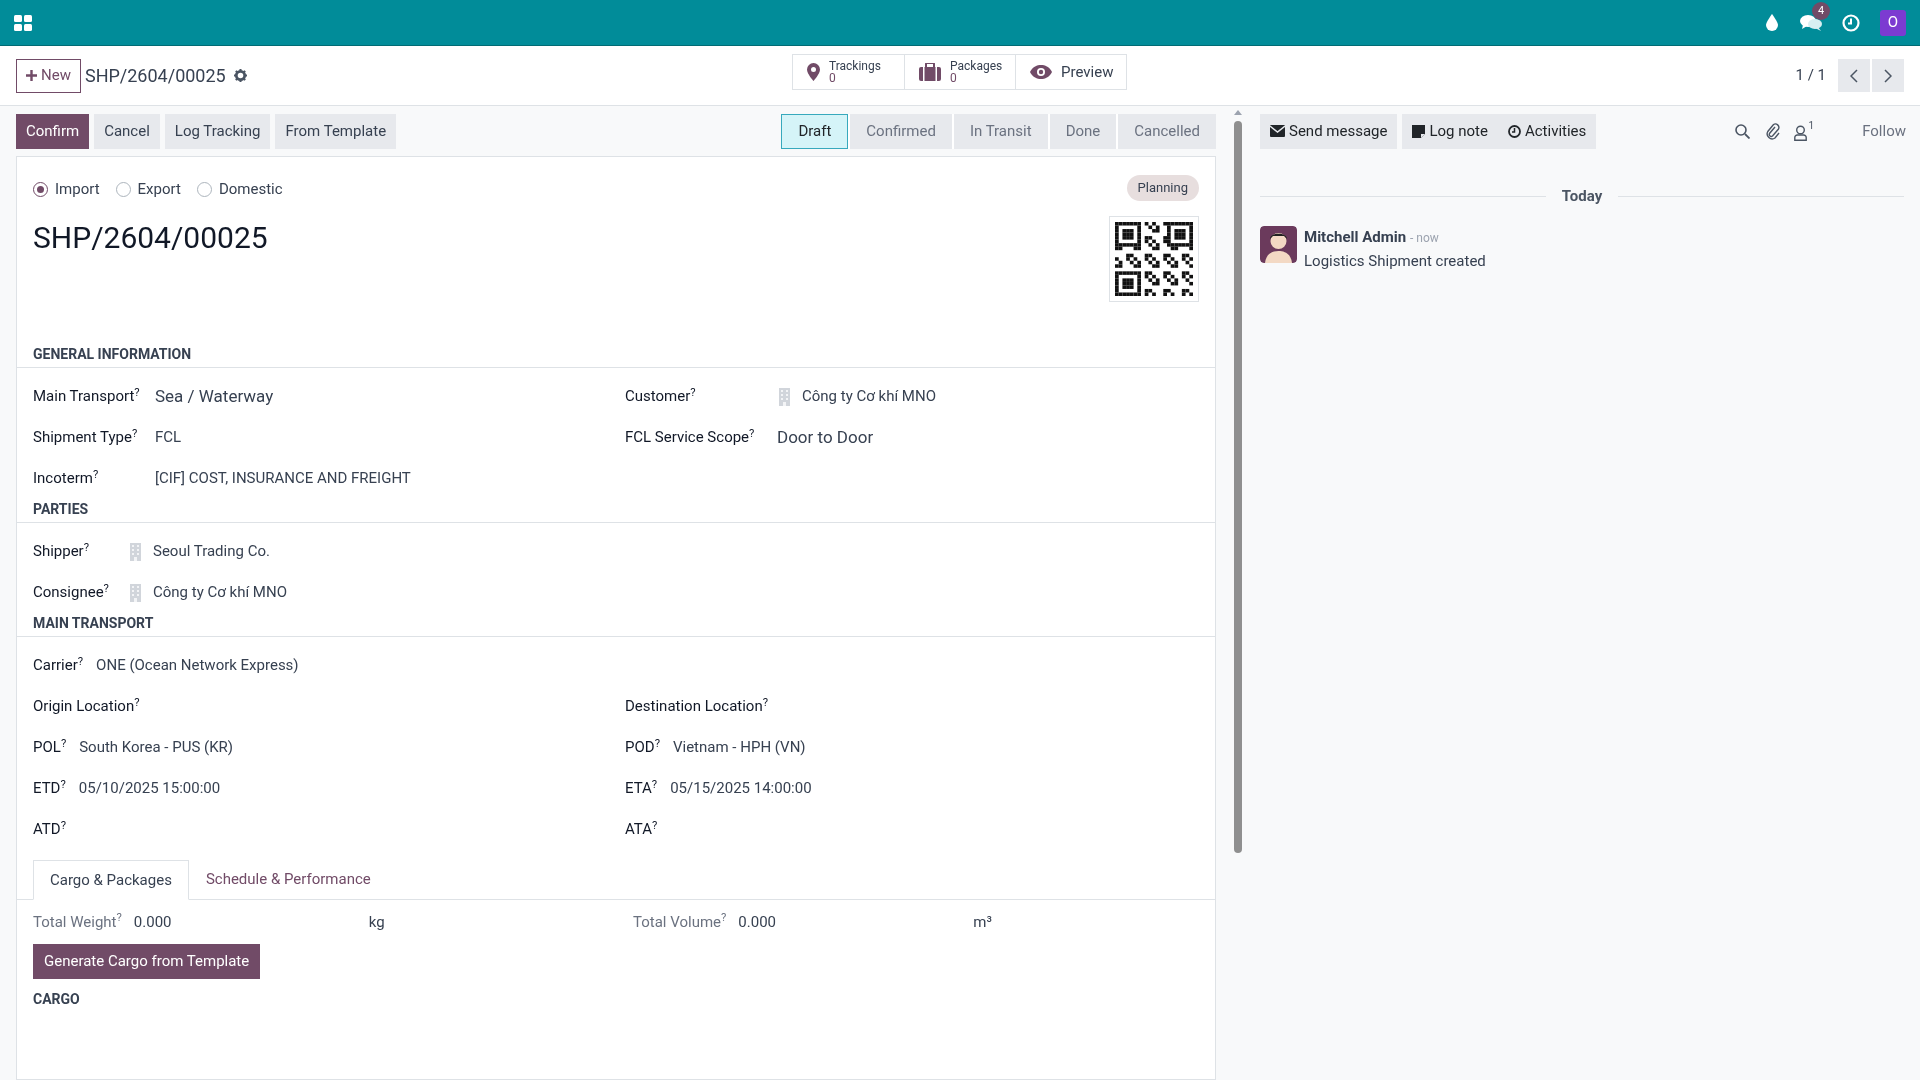 The height and width of the screenshot is (1080, 1920). I want to click on chat-icon, so click(1811, 22).